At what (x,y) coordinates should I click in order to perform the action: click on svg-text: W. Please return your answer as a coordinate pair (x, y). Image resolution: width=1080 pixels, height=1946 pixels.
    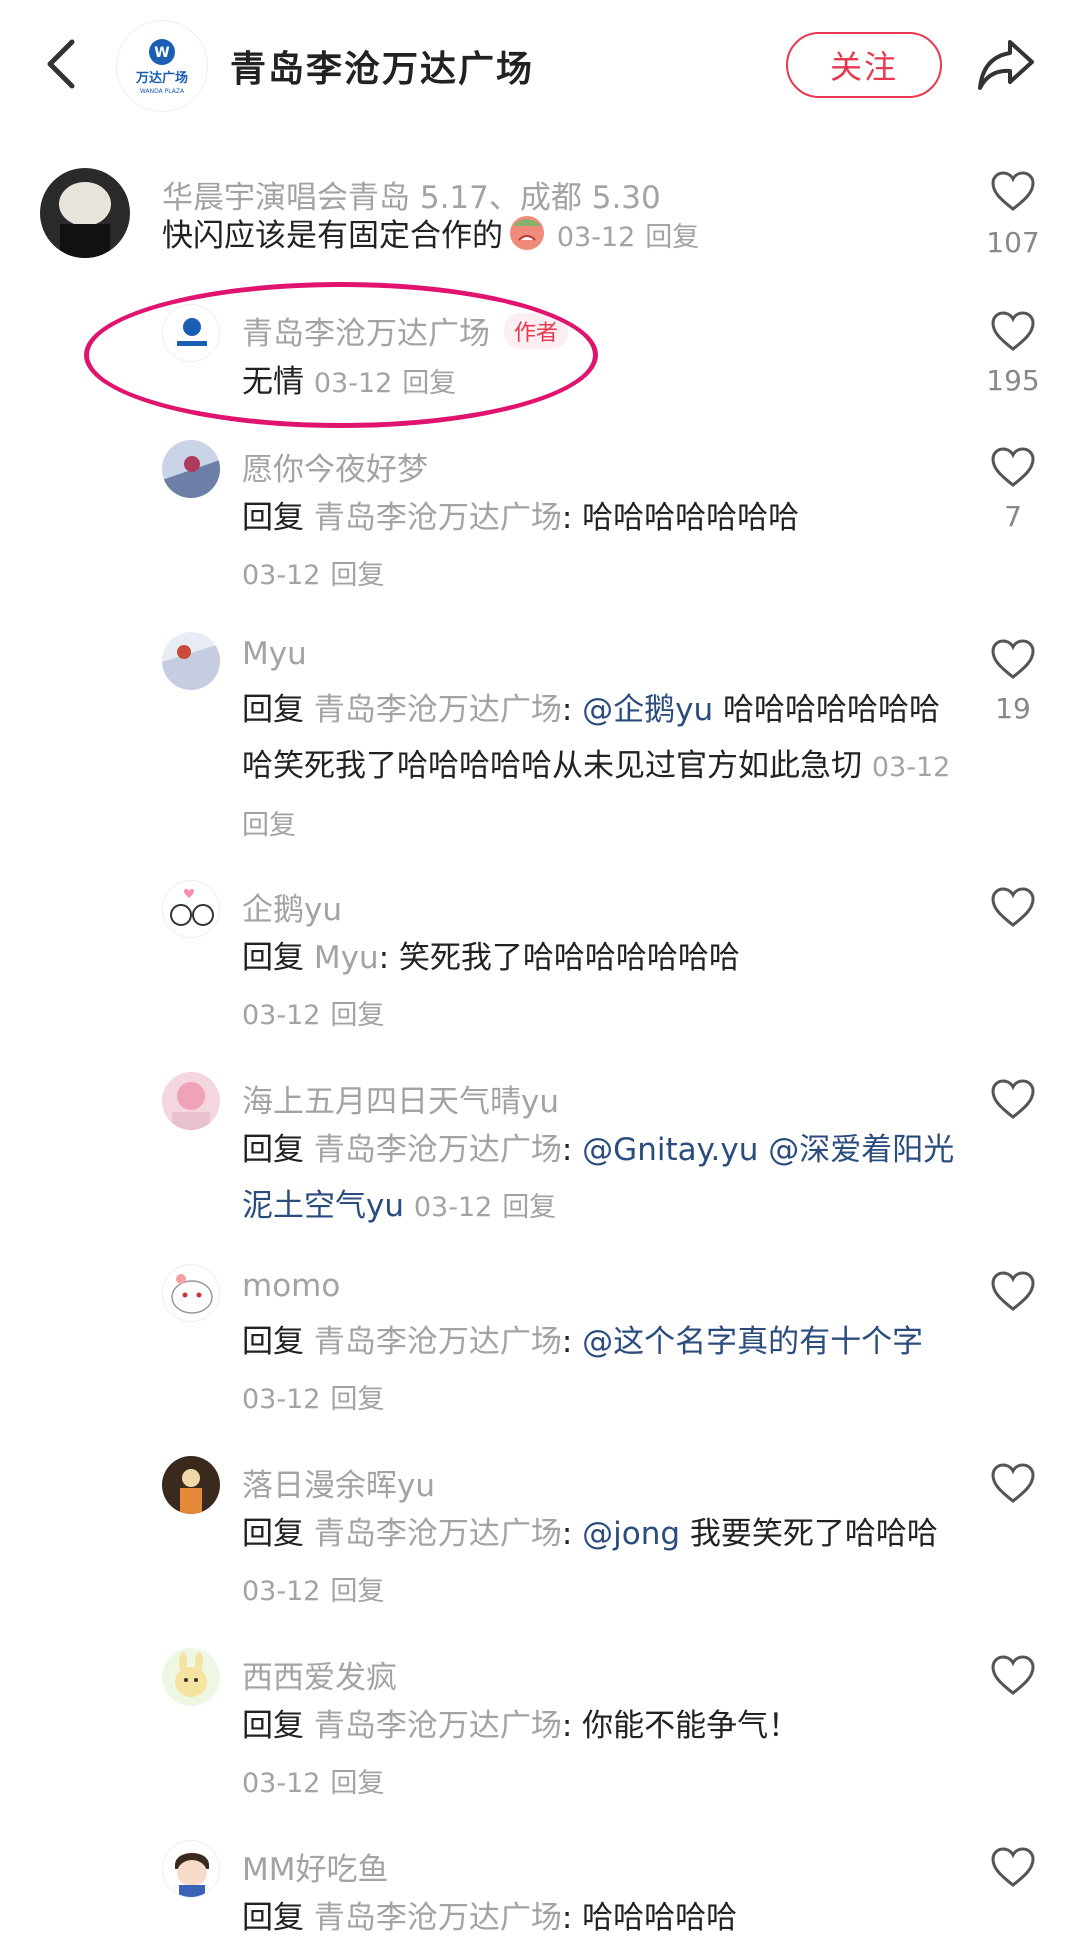
    Looking at the image, I should click on (161, 53).